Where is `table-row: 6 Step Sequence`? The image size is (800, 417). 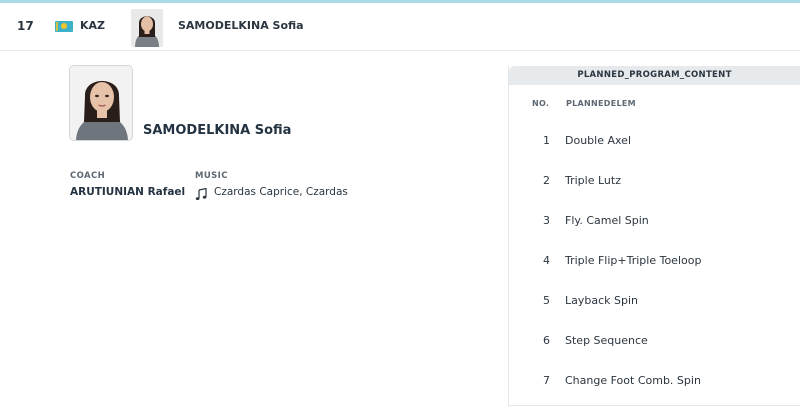
table-row: 6 Step Sequence is located at coordinates (654, 341).